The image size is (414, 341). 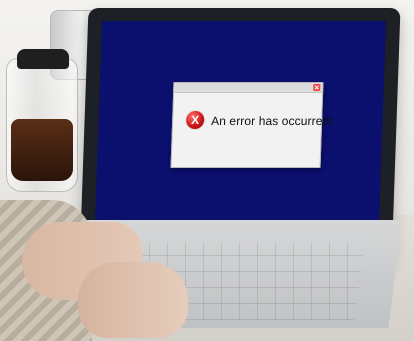 What do you see at coordinates (42, 150) in the screenshot?
I see `coffee` at bounding box center [42, 150].